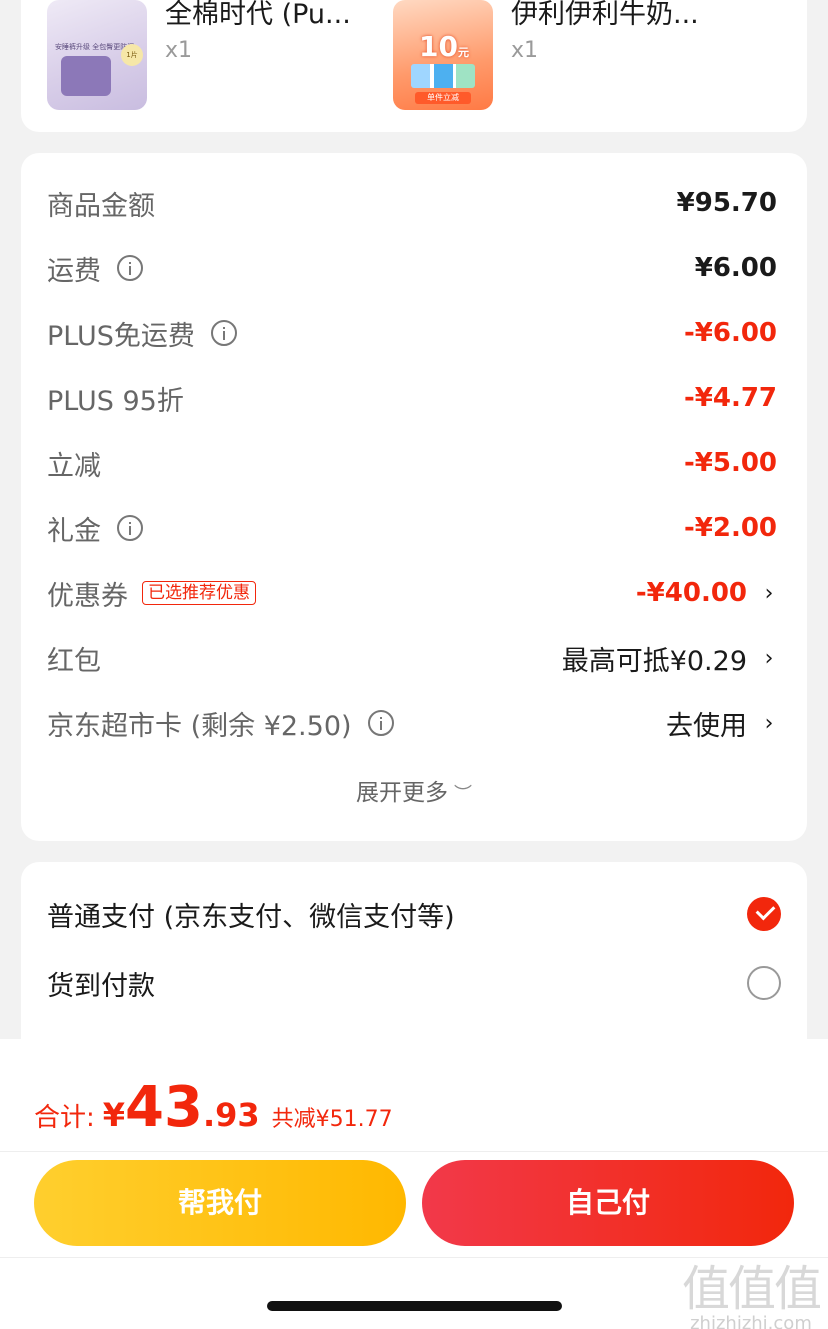 The height and width of the screenshot is (1329, 828). Describe the element at coordinates (179, 50) in the screenshot. I see `product-qty-1: x1` at that location.